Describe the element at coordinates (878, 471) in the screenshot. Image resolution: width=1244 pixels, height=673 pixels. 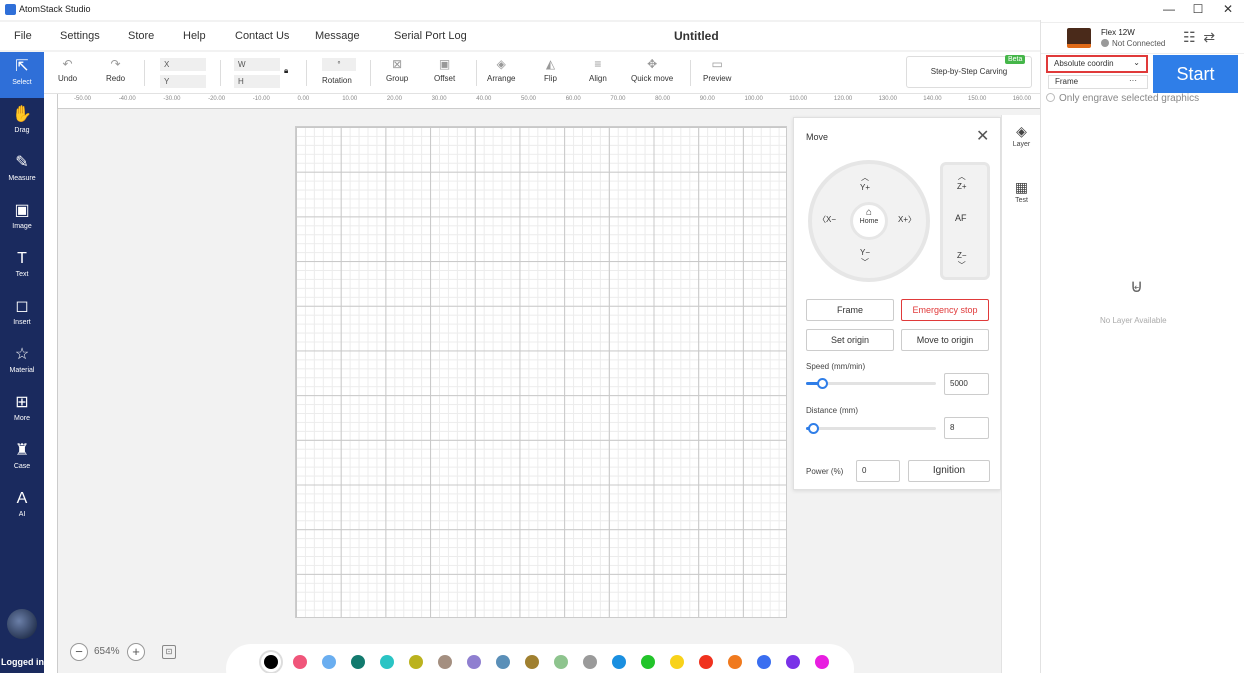
I see `power-input: 0` at that location.